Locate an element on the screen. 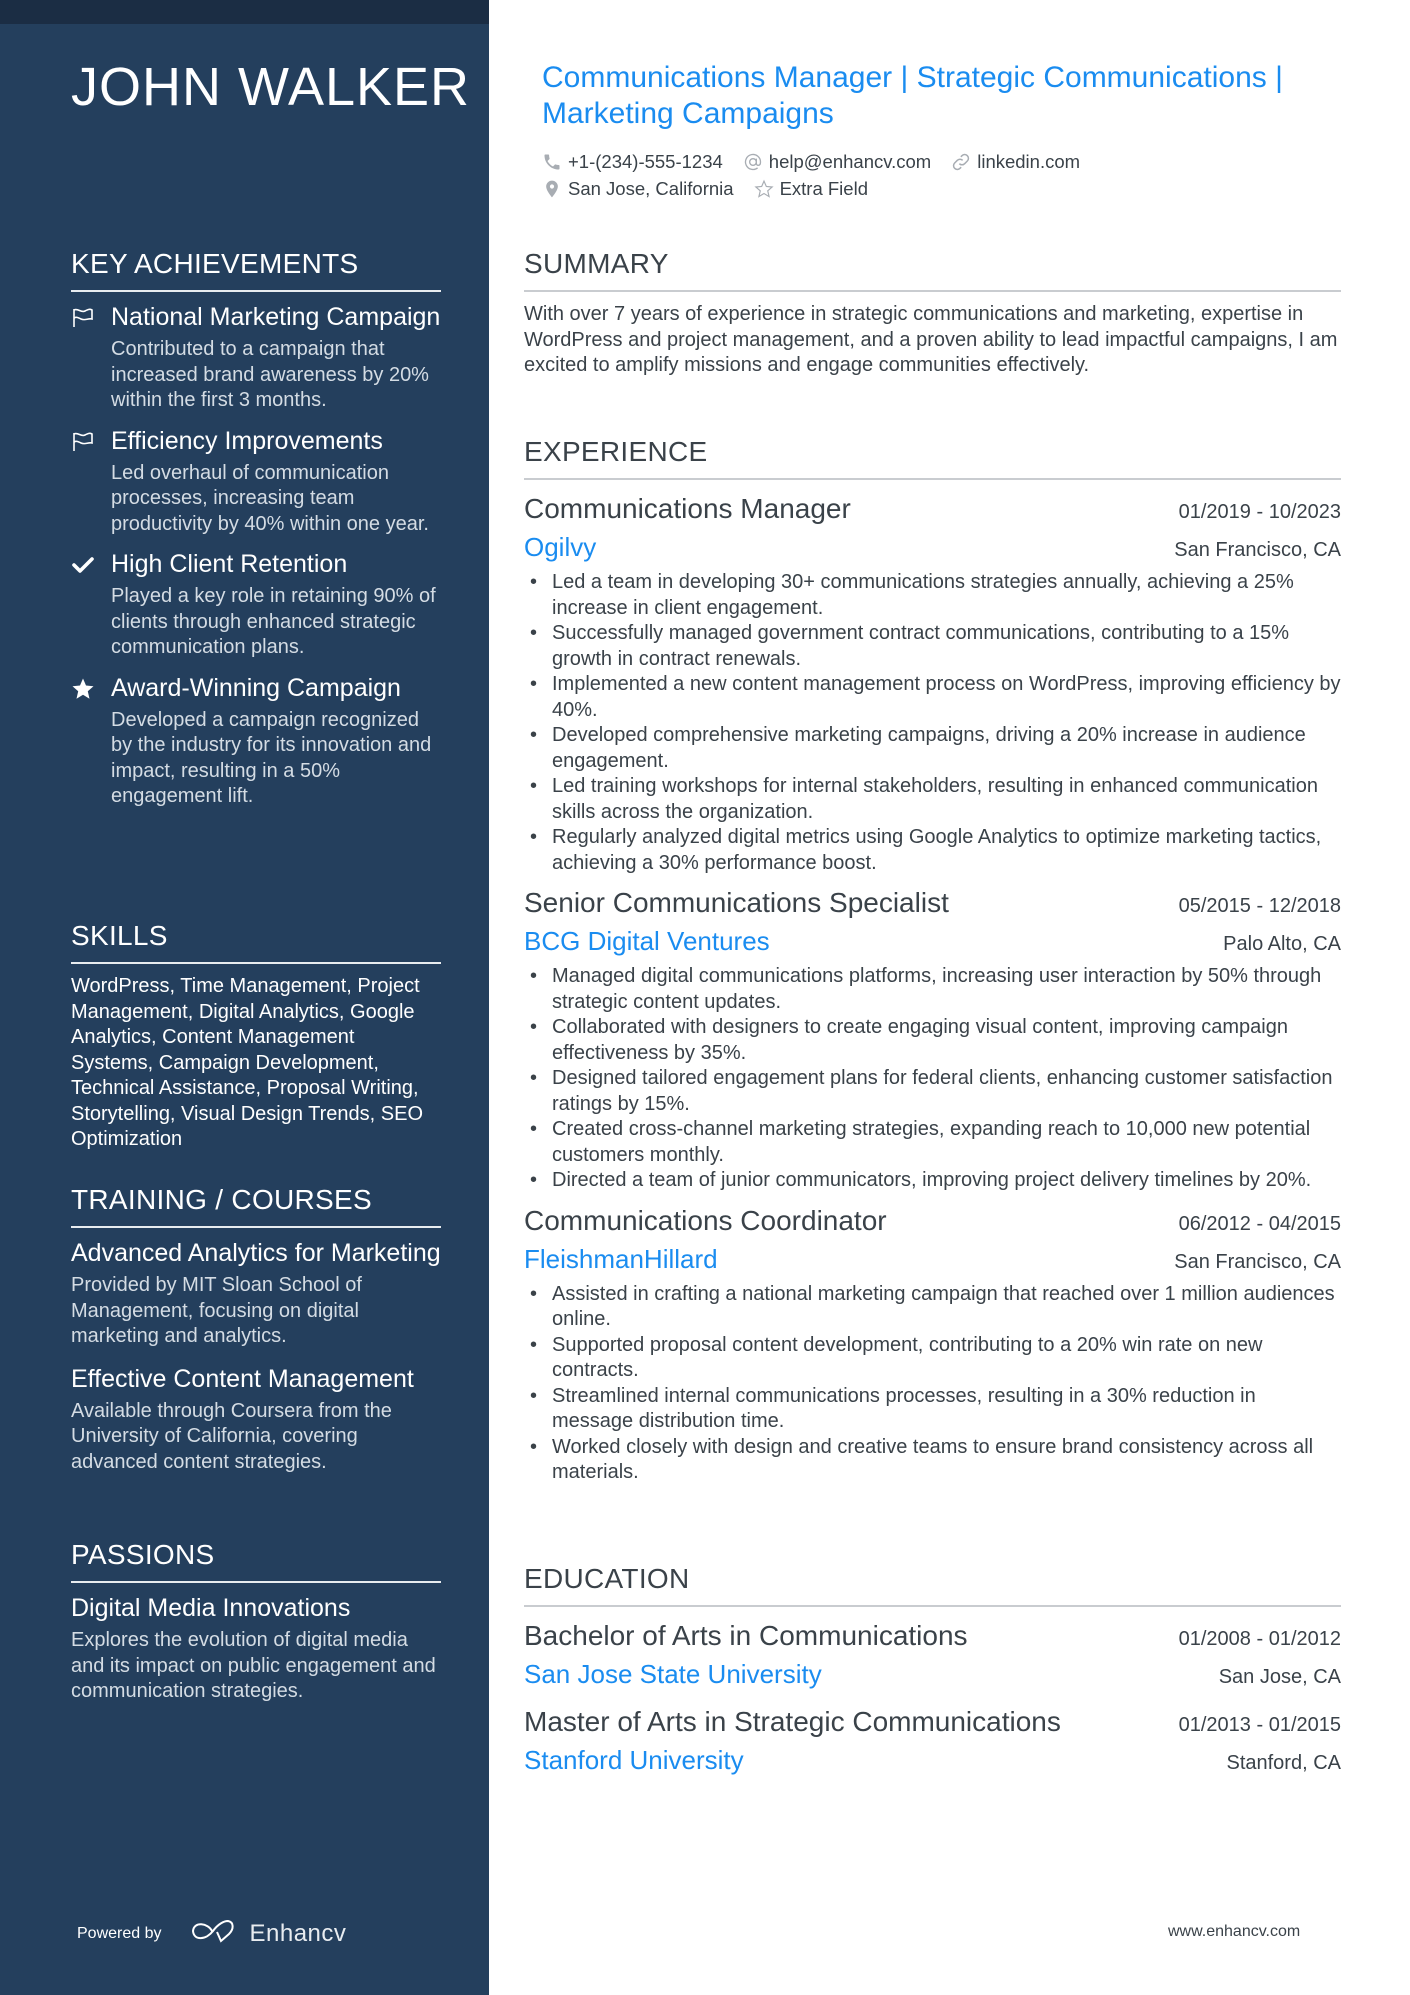 Image resolution: width=1410 pixels, height=1995 pixels. school: San Jose State University is located at coordinates (673, 1674).